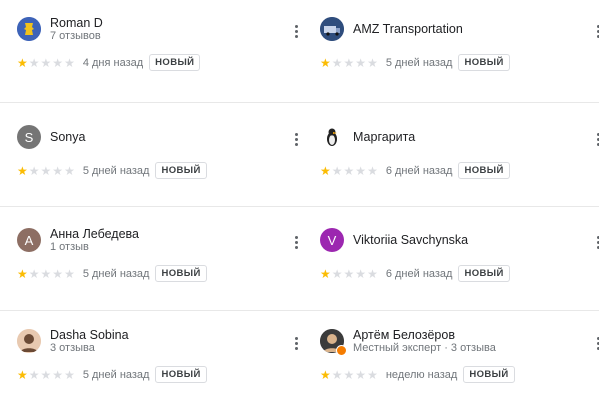 The image size is (599, 414). I want to click on reviewer-name: AMZ Transportation, so click(408, 29).